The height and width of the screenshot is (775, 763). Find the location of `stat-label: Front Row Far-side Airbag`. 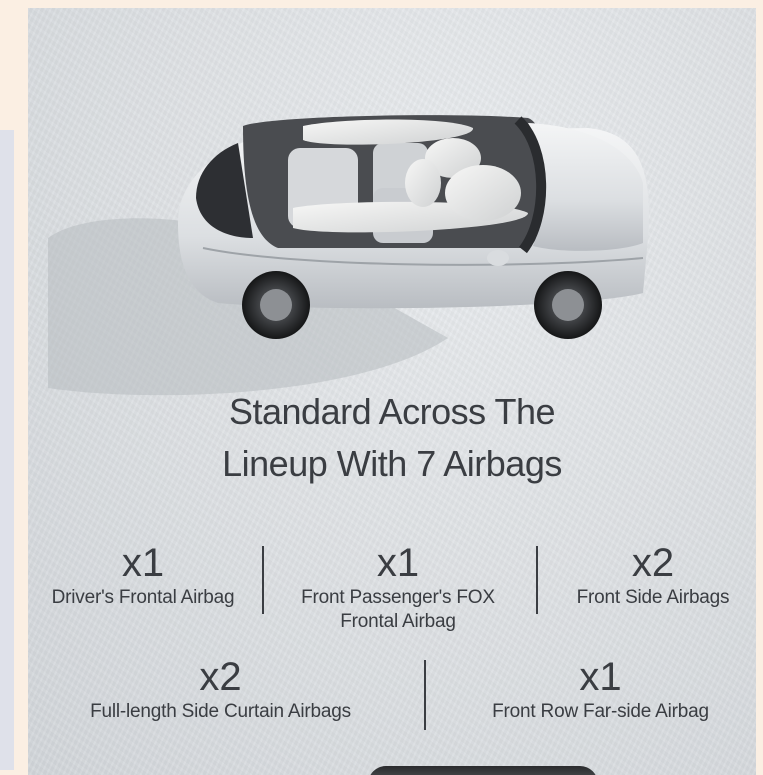

stat-label: Front Row Far-side Airbag is located at coordinates (600, 711).